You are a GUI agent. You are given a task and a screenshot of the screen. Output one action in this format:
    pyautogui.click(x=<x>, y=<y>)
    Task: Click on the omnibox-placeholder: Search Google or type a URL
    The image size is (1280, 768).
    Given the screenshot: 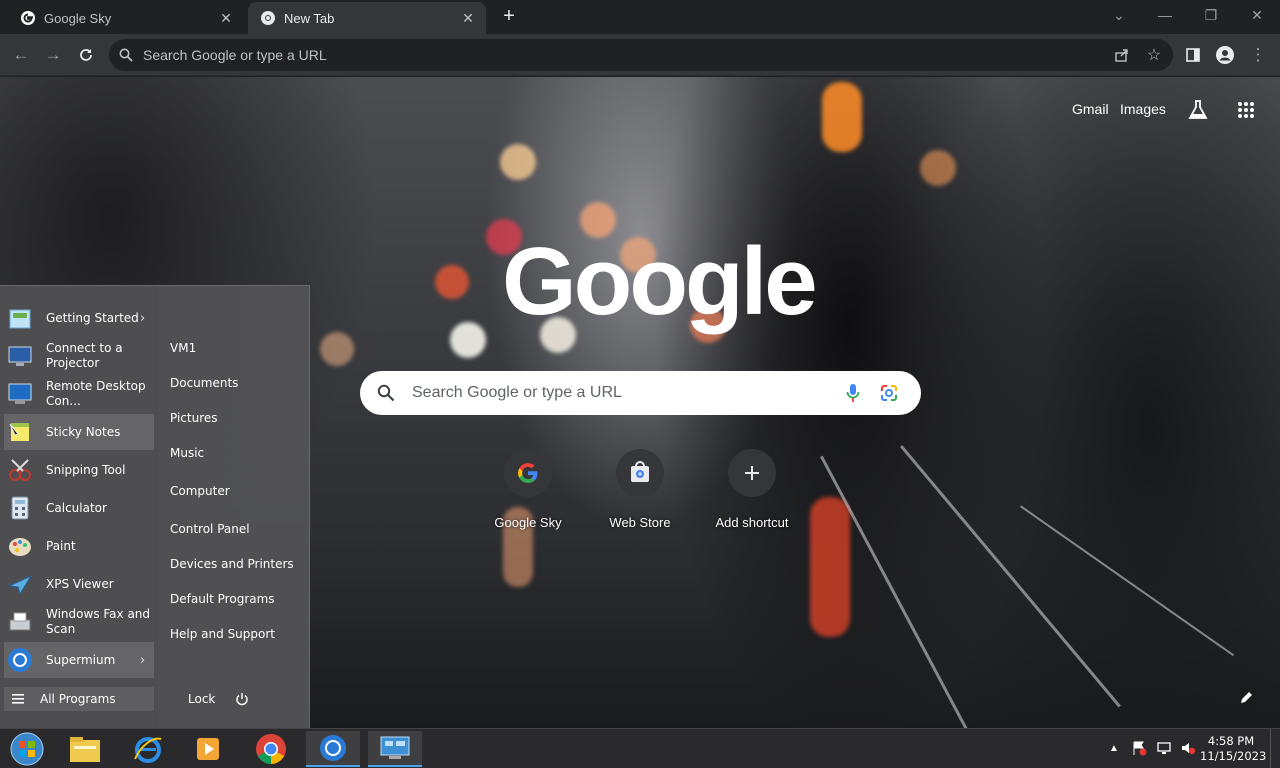 What is the action you would take?
    pyautogui.click(x=235, y=55)
    